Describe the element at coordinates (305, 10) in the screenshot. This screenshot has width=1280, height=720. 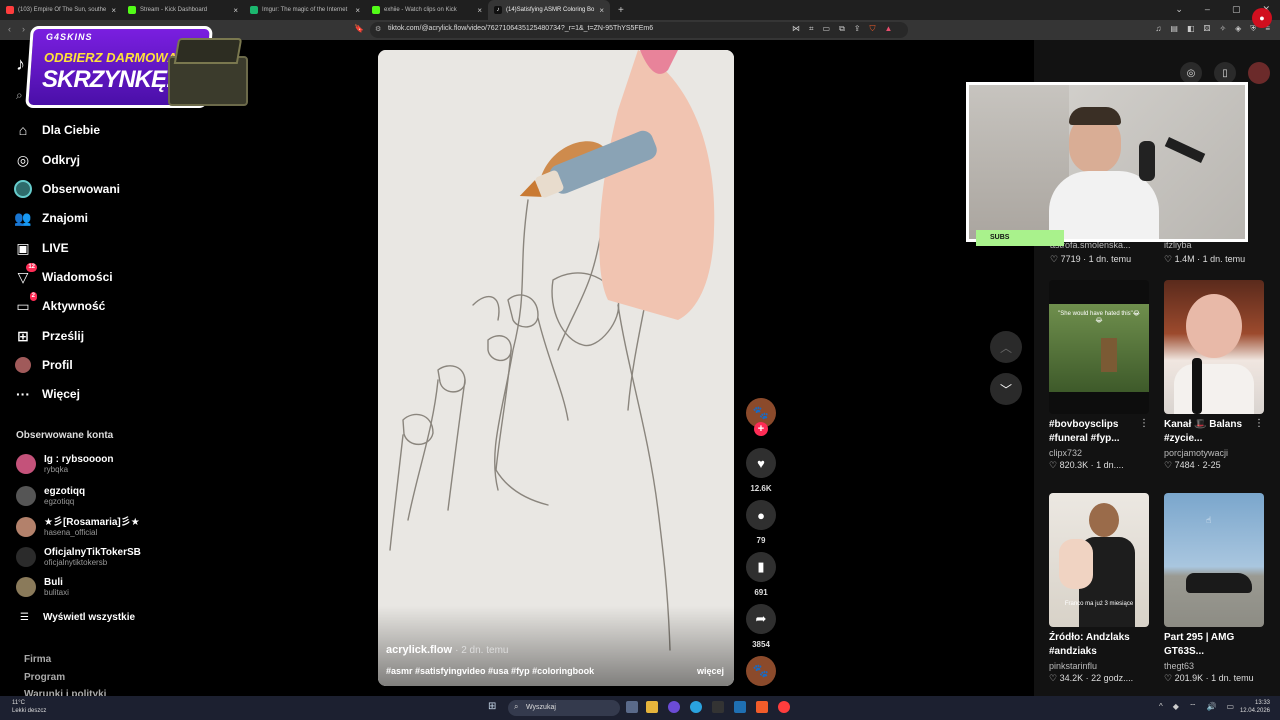
I see `browser-tab: Imgur: The magic of the Internet ×` at that location.